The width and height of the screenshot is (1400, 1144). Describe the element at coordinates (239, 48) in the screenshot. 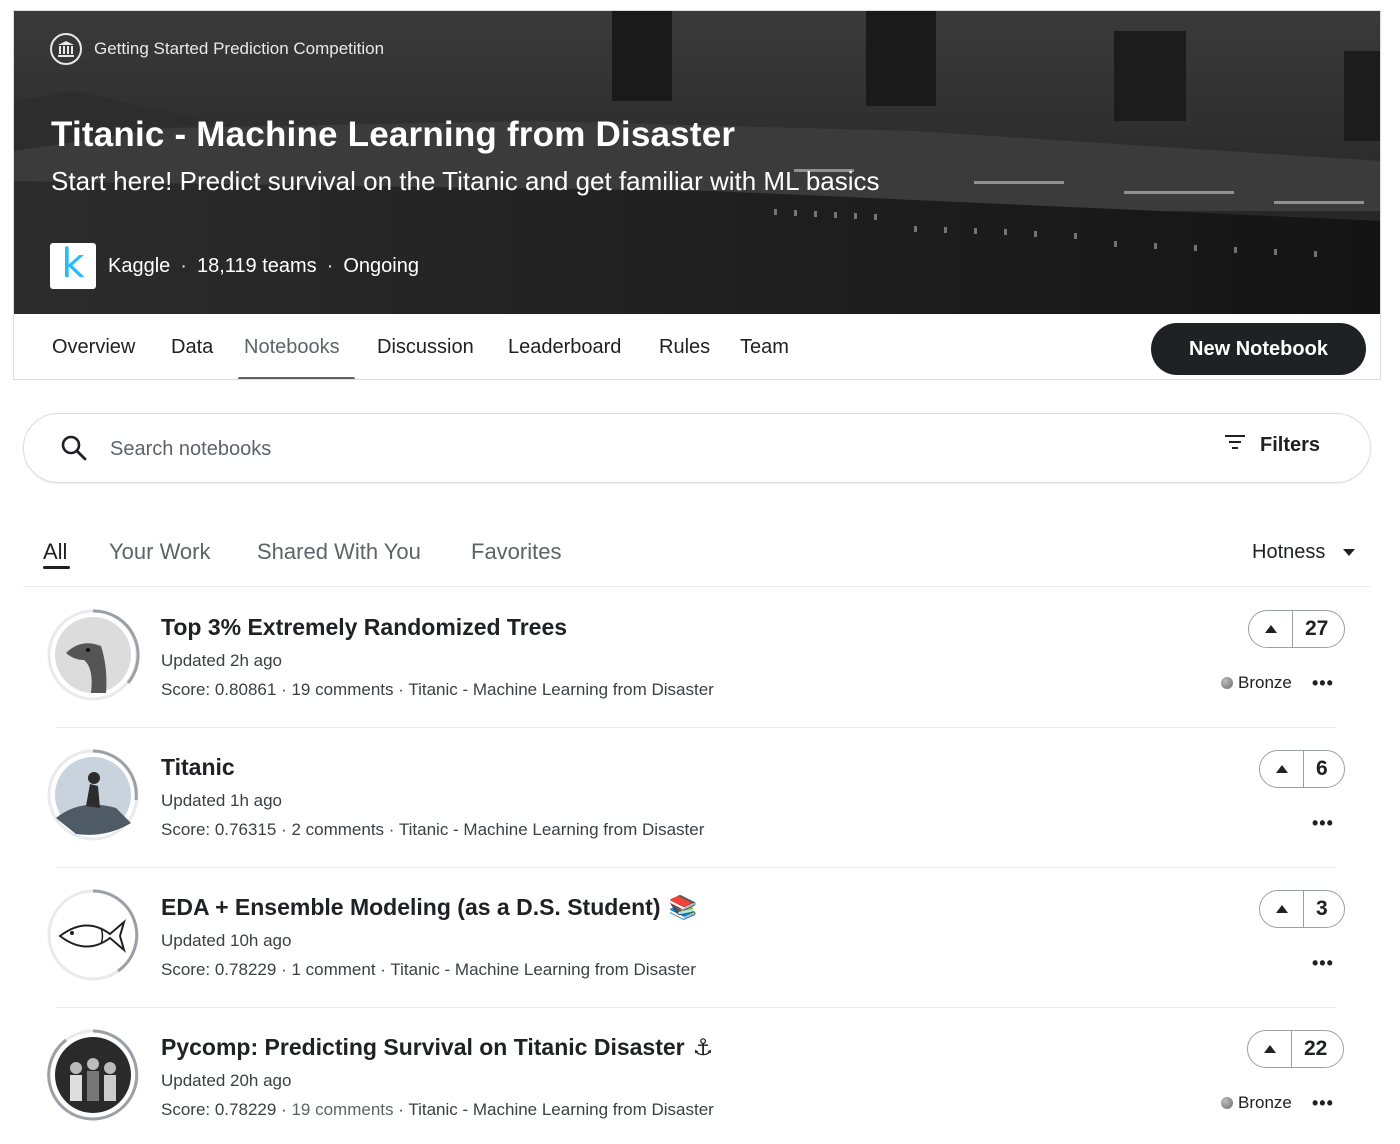

I see `competition-type-label: Getting Started Prediction Competition` at that location.